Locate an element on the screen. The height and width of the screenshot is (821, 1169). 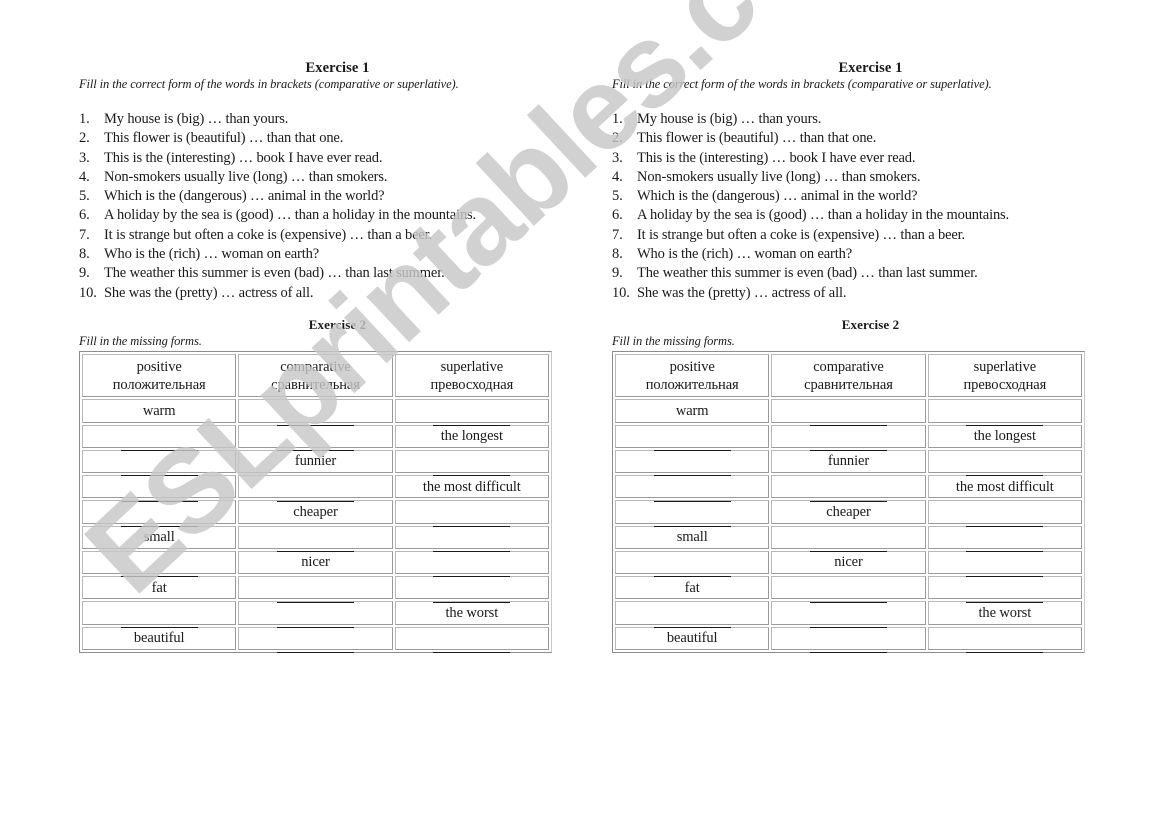
column-header-english: comparative is located at coordinates (848, 366).